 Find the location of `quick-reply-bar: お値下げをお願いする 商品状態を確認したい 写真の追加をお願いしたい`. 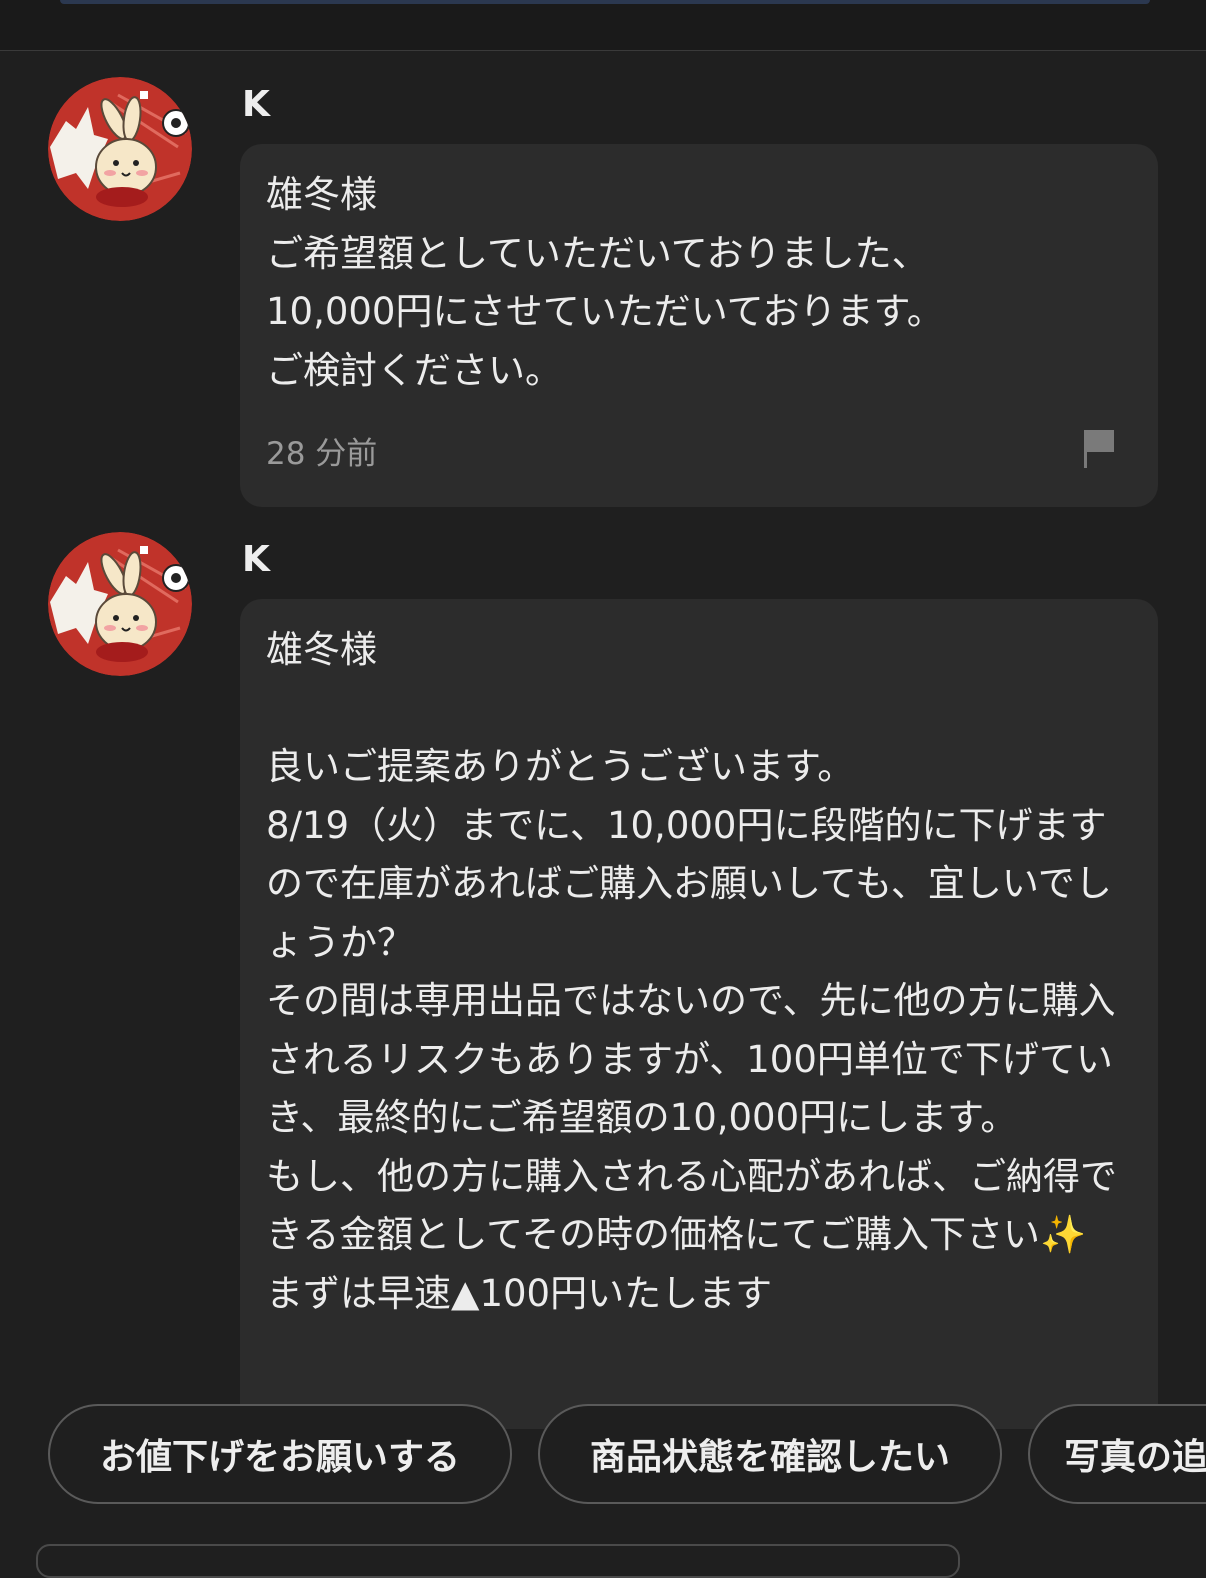

quick-reply-bar: お値下げをお願いする 商品状態を確認したい 写真の追加をお願いしたい is located at coordinates (603, 1457).